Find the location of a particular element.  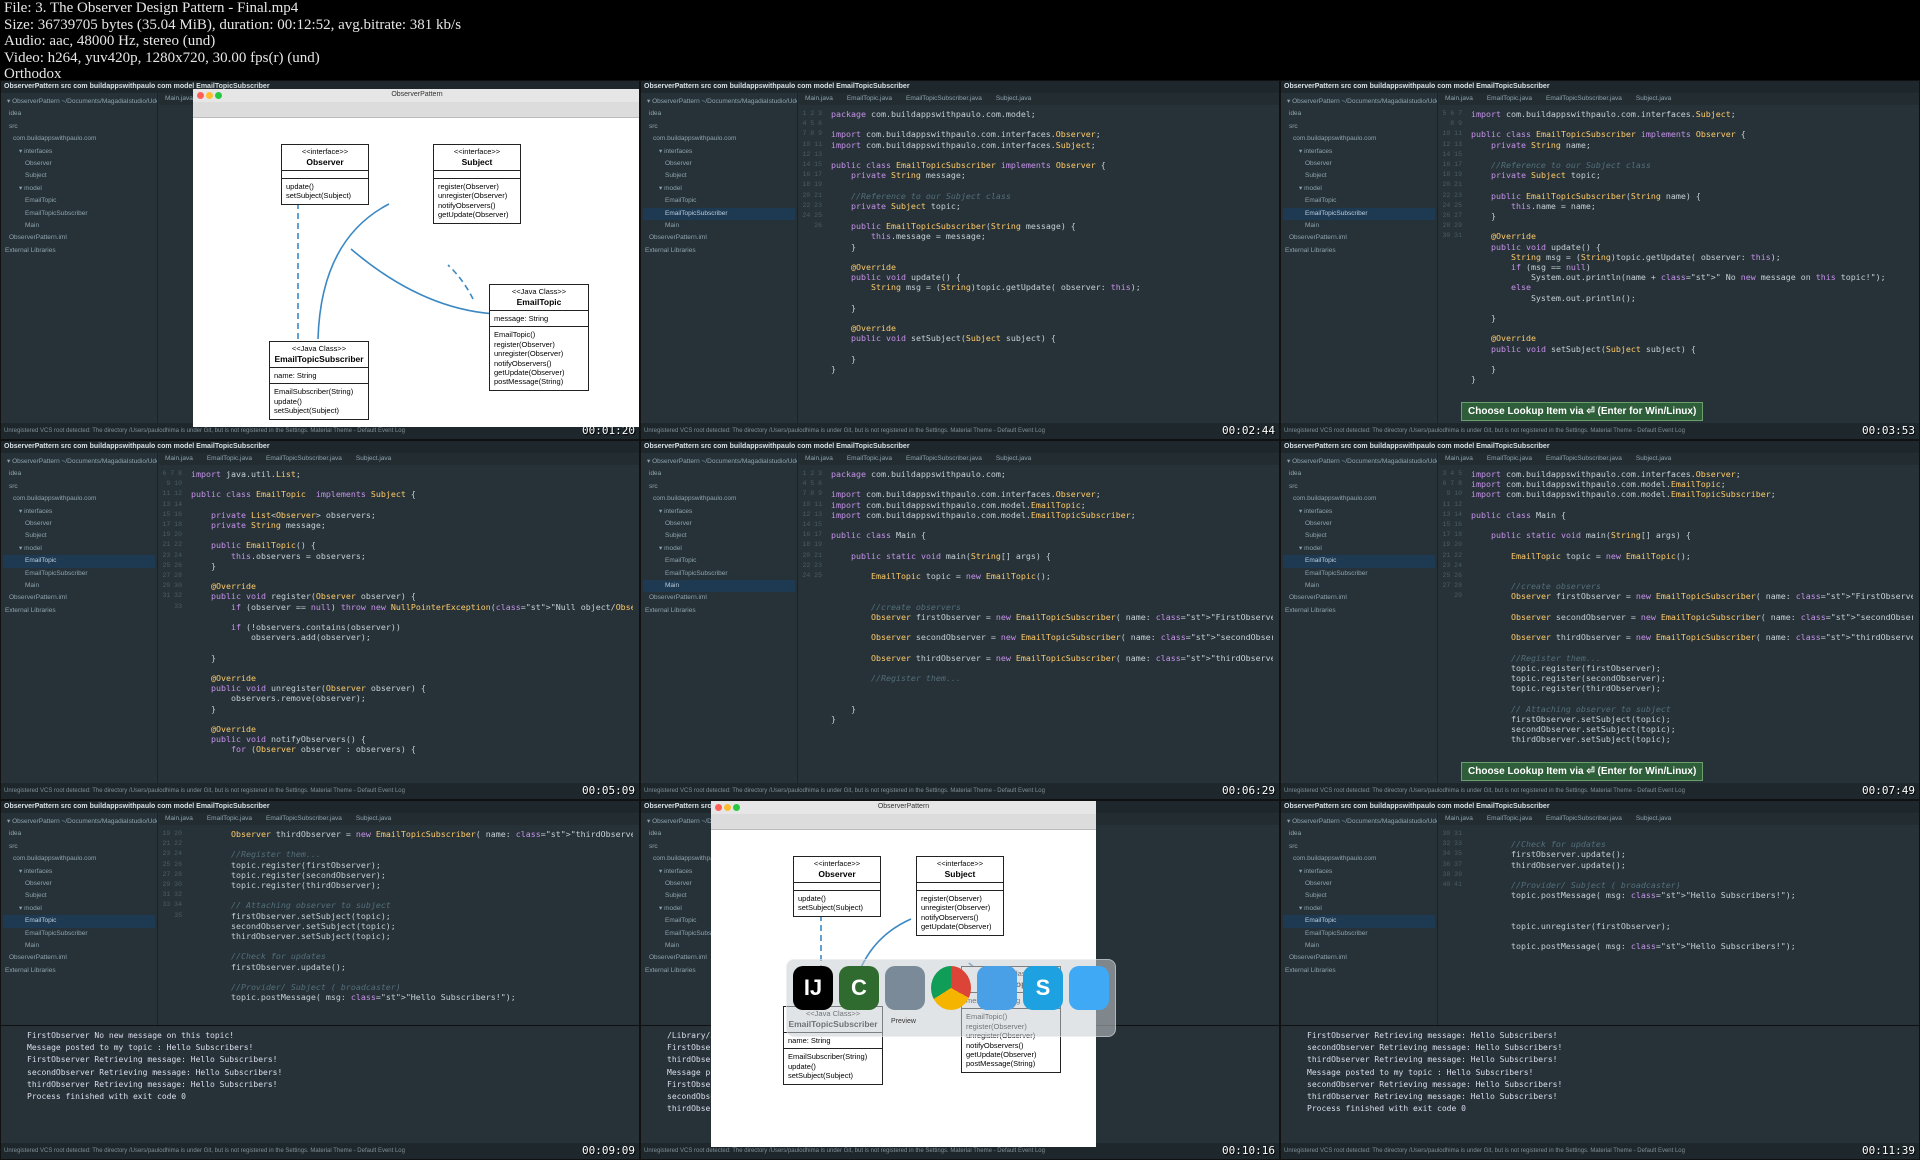

preview-icon is located at coordinates (905, 988).